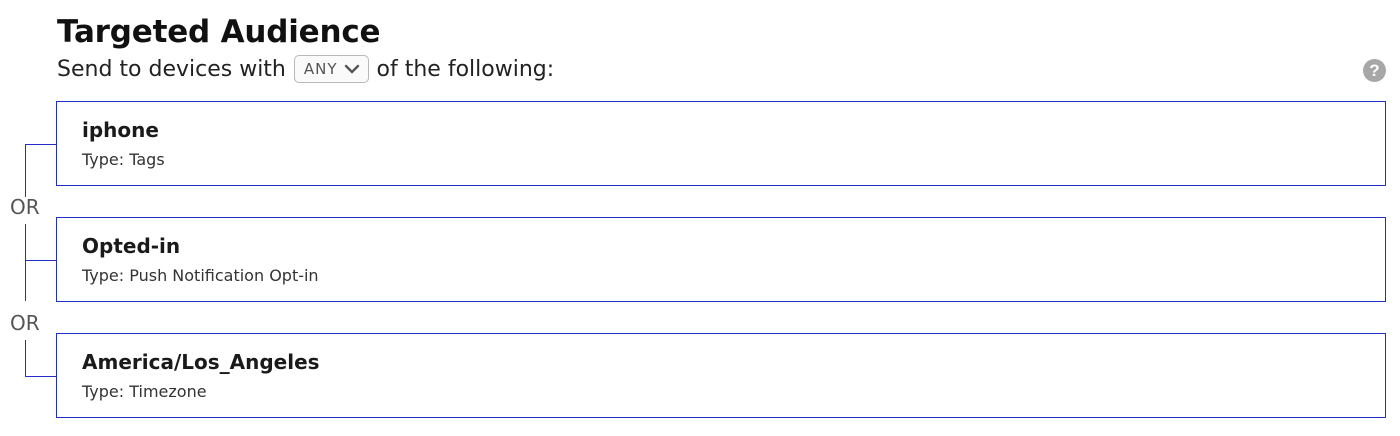  What do you see at coordinates (131, 246) in the screenshot?
I see `condition-name: Opted-in` at bounding box center [131, 246].